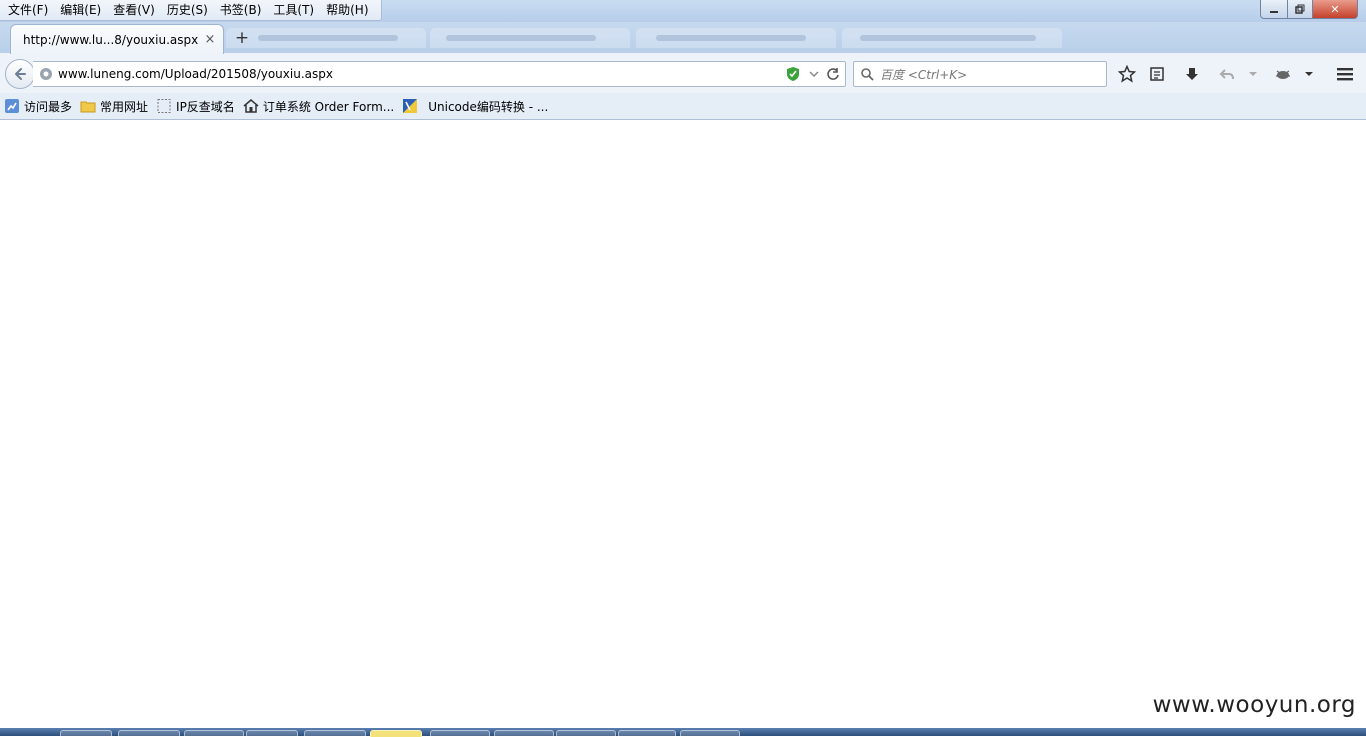  I want to click on back-arrow-icon, so click(20, 74).